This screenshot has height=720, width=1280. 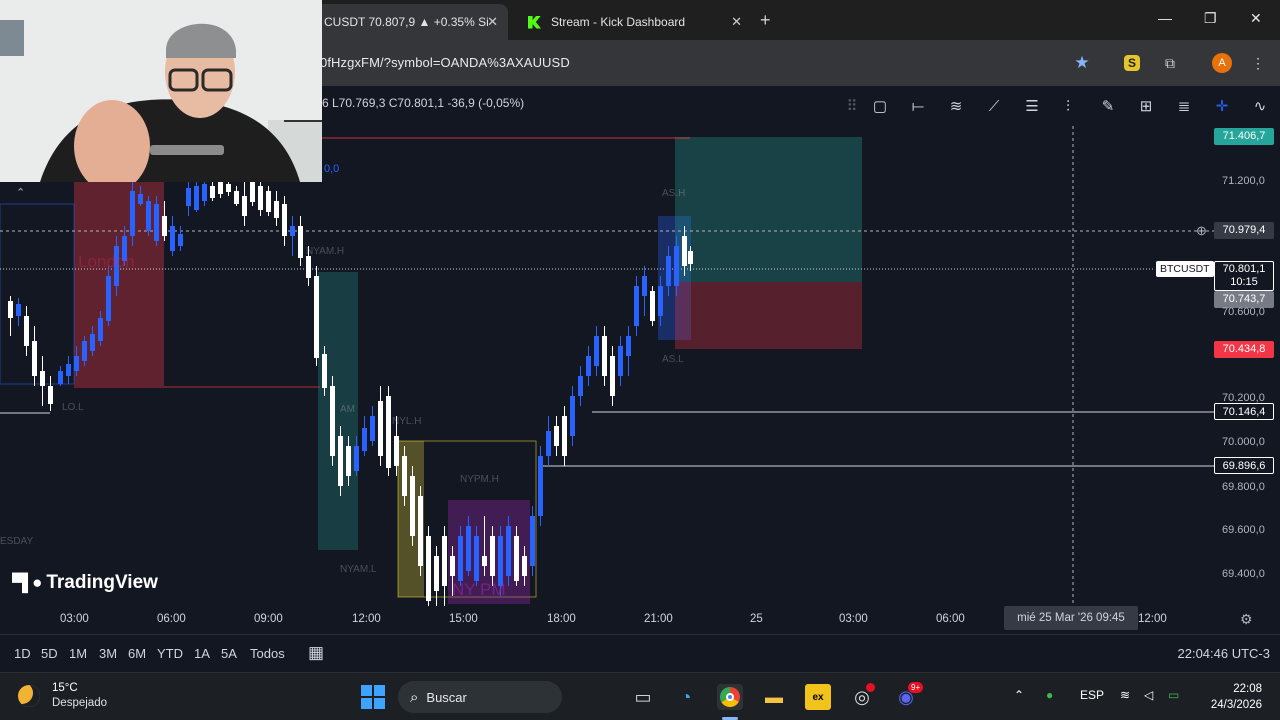 I want to click on price-label-level: 69.896,6, so click(x=1244, y=465).